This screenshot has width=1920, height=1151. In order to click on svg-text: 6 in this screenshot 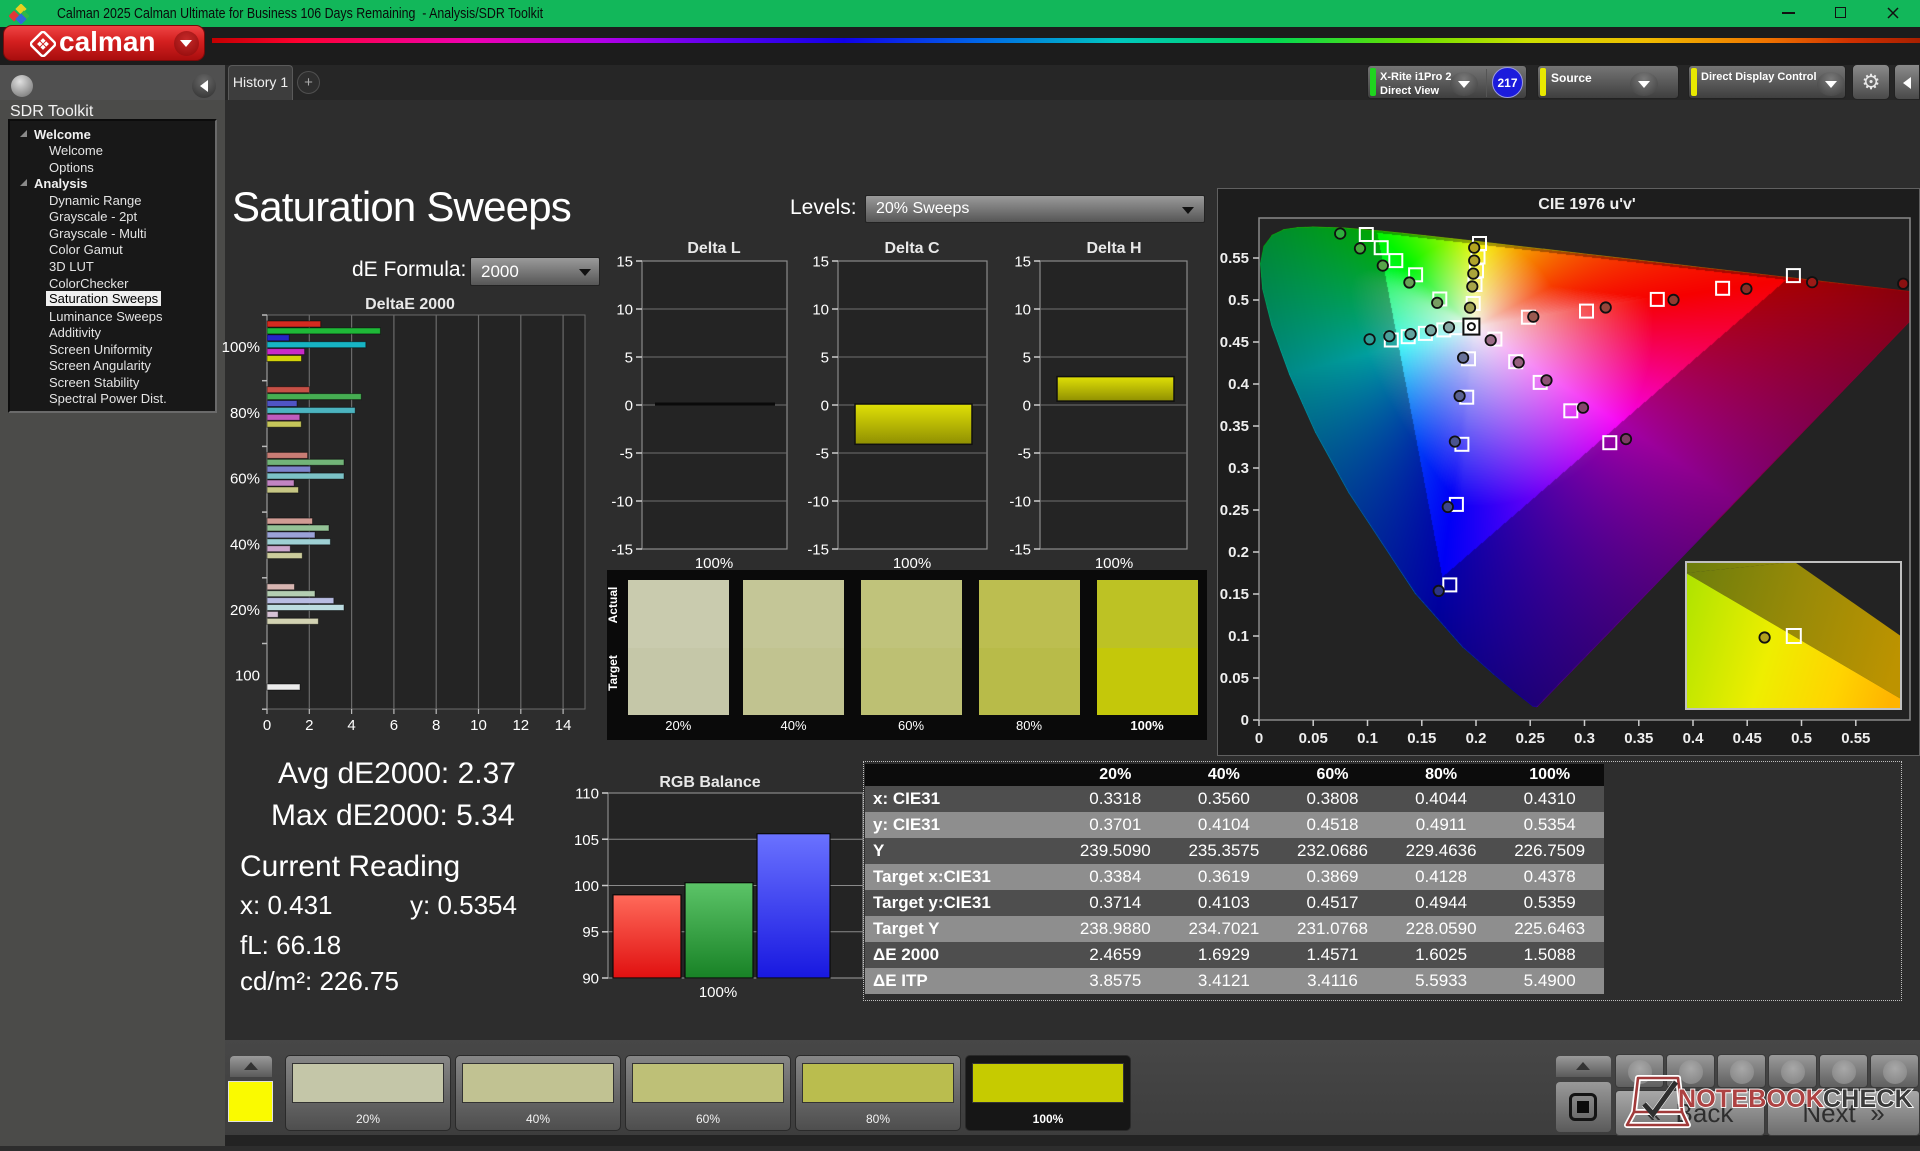, I will do `click(394, 725)`.